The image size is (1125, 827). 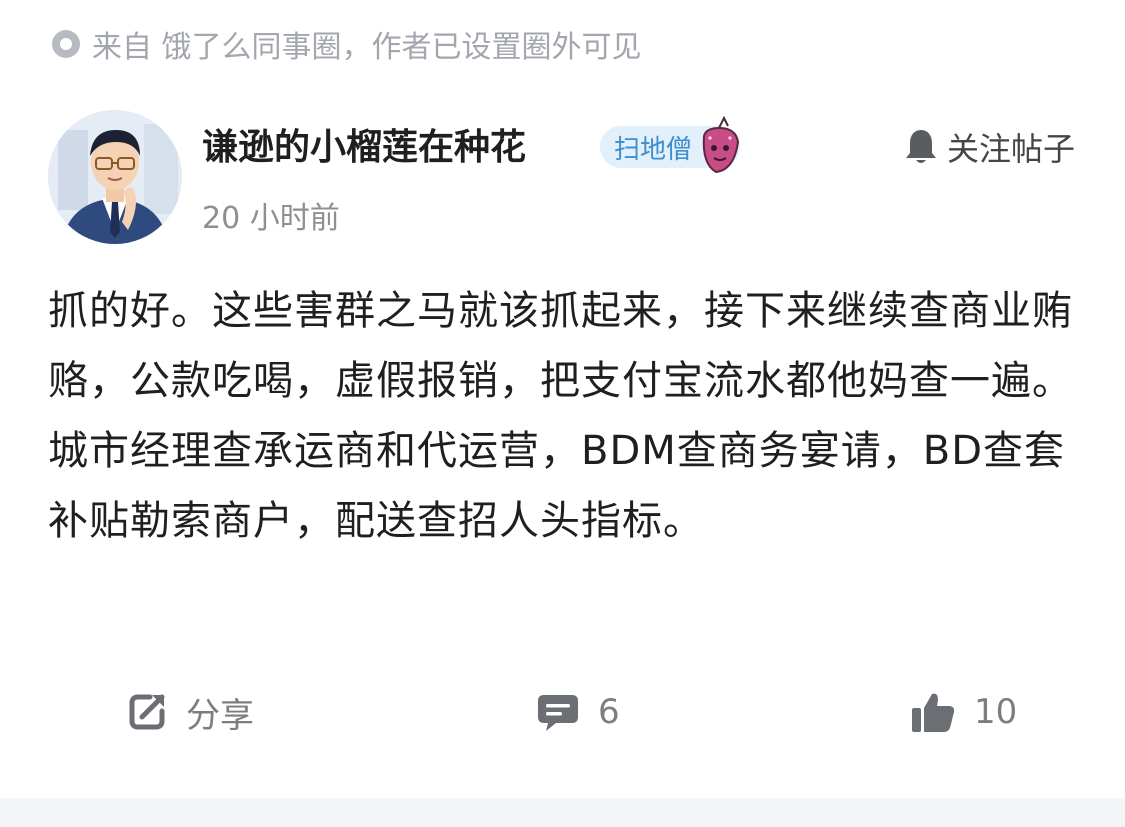 I want to click on comment-button: 6, so click(x=578, y=712).